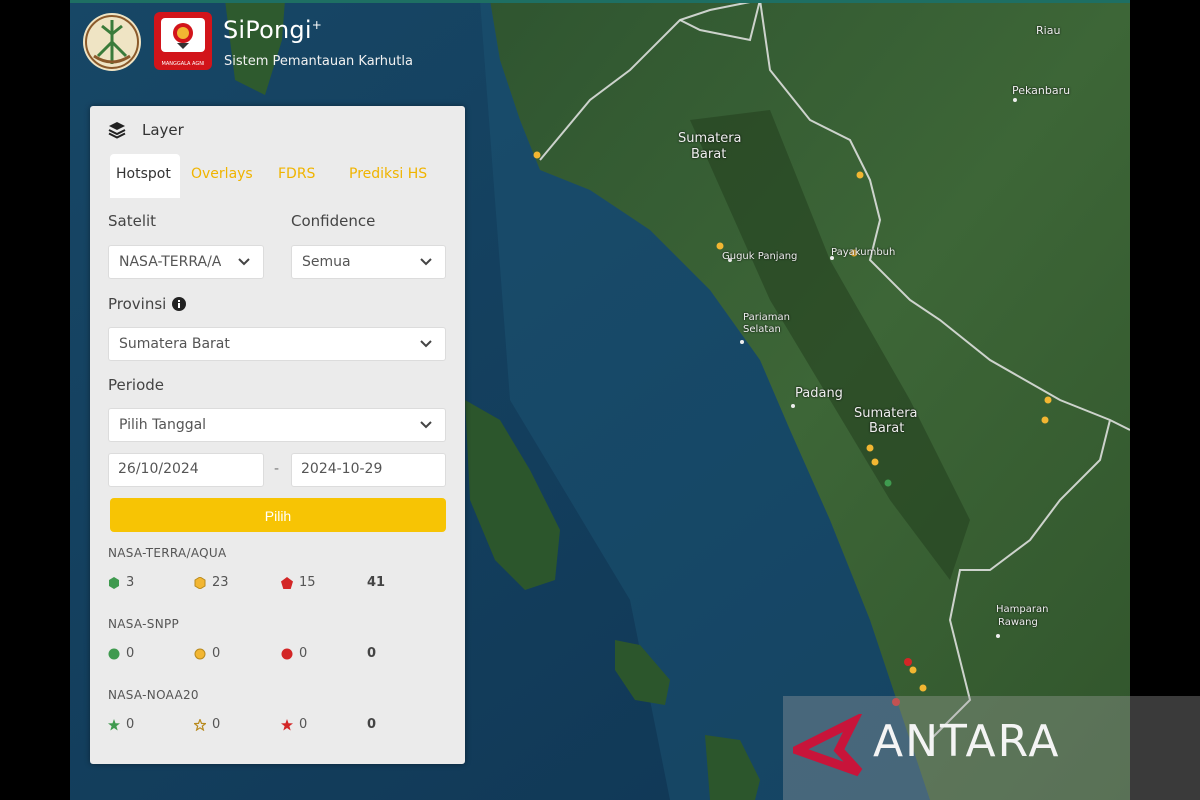 The width and height of the screenshot is (1200, 800). What do you see at coordinates (174, 344) in the screenshot?
I see `provinsi-select-value: Sumatera Barat` at bounding box center [174, 344].